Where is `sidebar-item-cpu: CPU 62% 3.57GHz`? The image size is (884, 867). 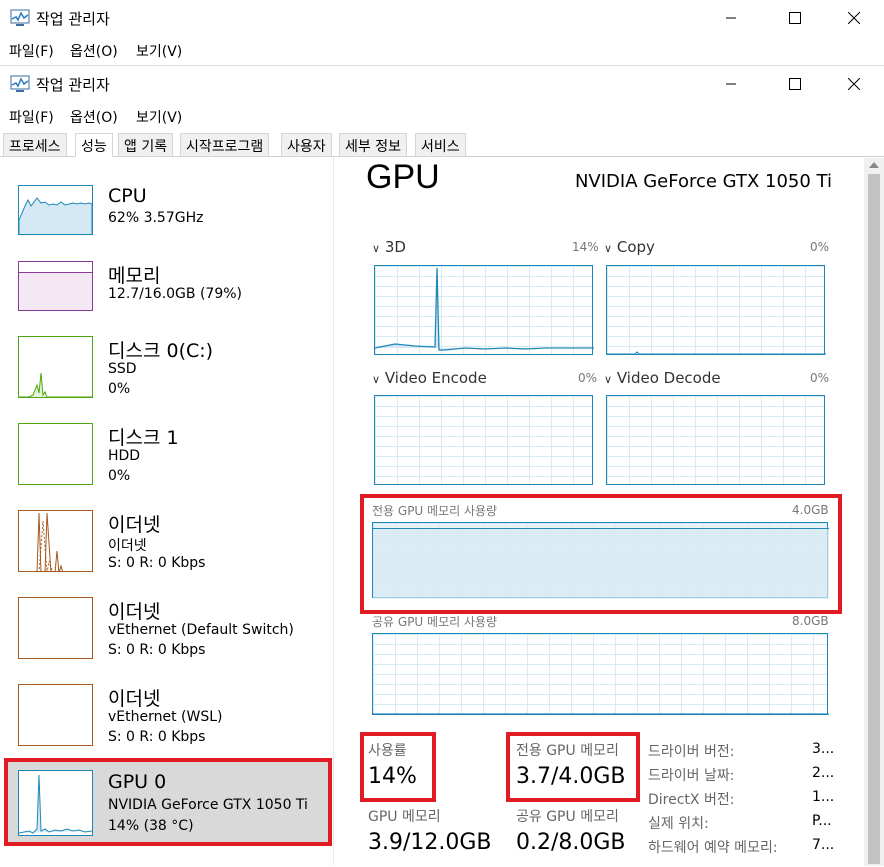
sidebar-item-cpu: CPU 62% 3.57GHz is located at coordinates (169, 228).